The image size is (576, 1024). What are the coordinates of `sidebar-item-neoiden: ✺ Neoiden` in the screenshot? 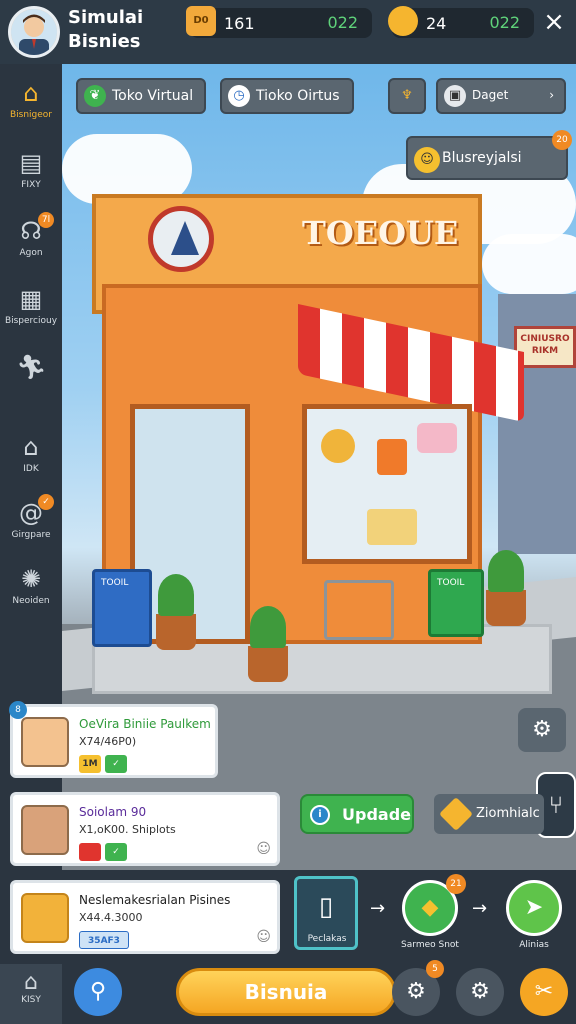 It's located at (31, 592).